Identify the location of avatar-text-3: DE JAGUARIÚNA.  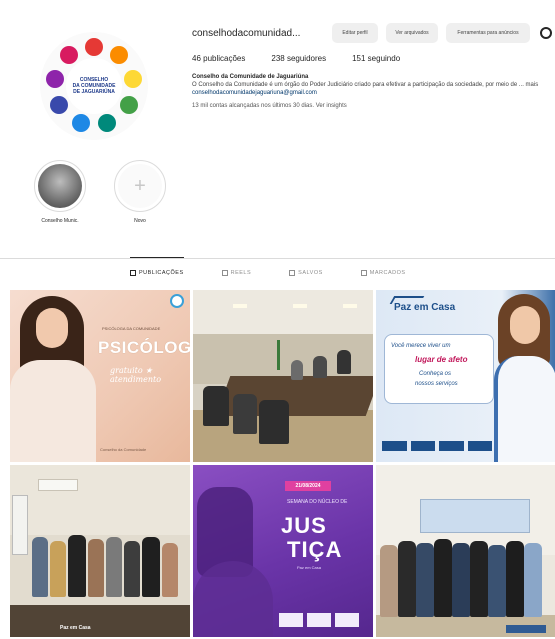
(94, 92).